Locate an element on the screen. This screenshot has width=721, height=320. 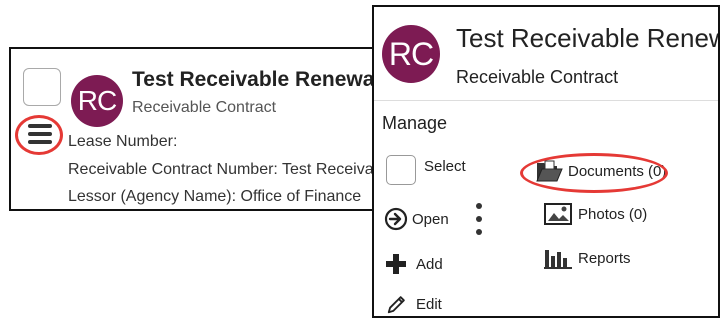
record-title: Test Receivable Renewal is located at coordinates (255, 80).